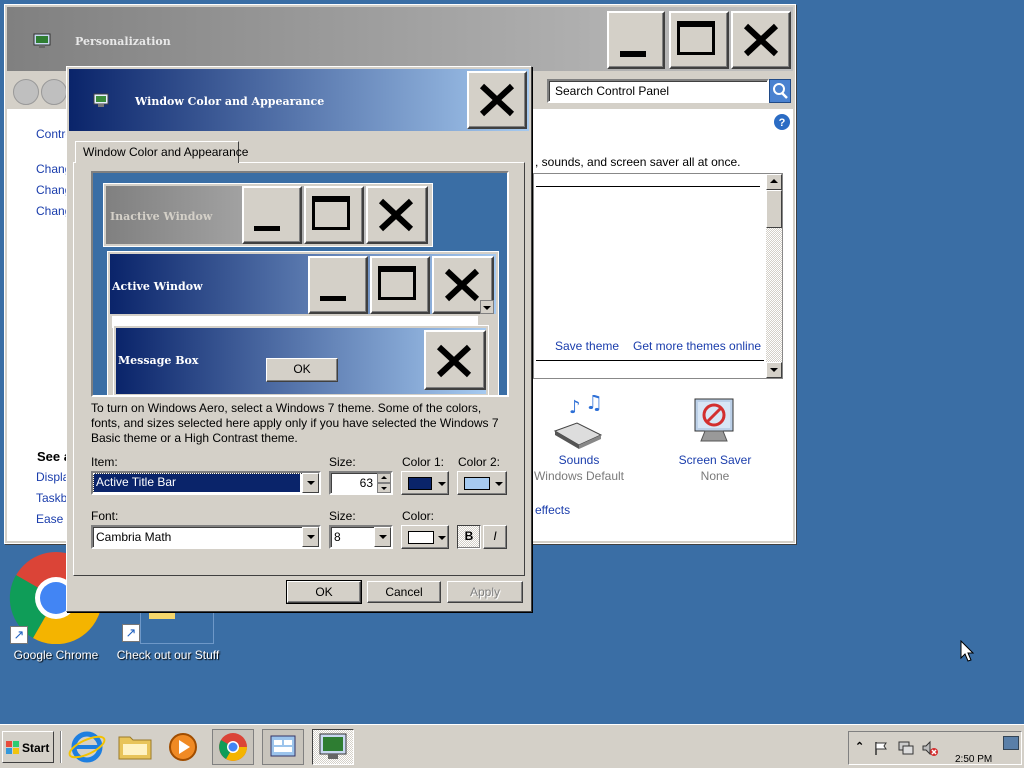  Describe the element at coordinates (906, 748) in the screenshot. I see `network-icon` at that location.